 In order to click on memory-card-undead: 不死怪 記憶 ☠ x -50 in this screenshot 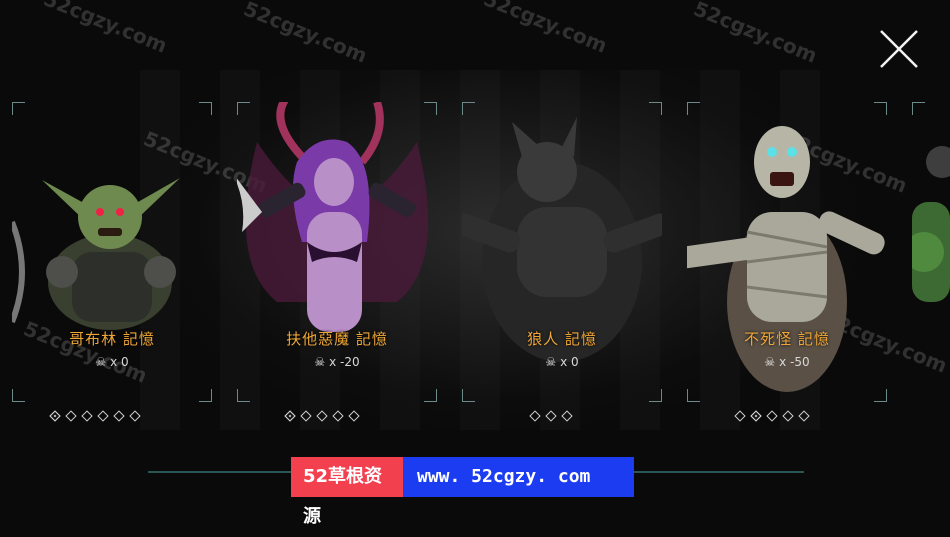, I will do `click(787, 252)`.